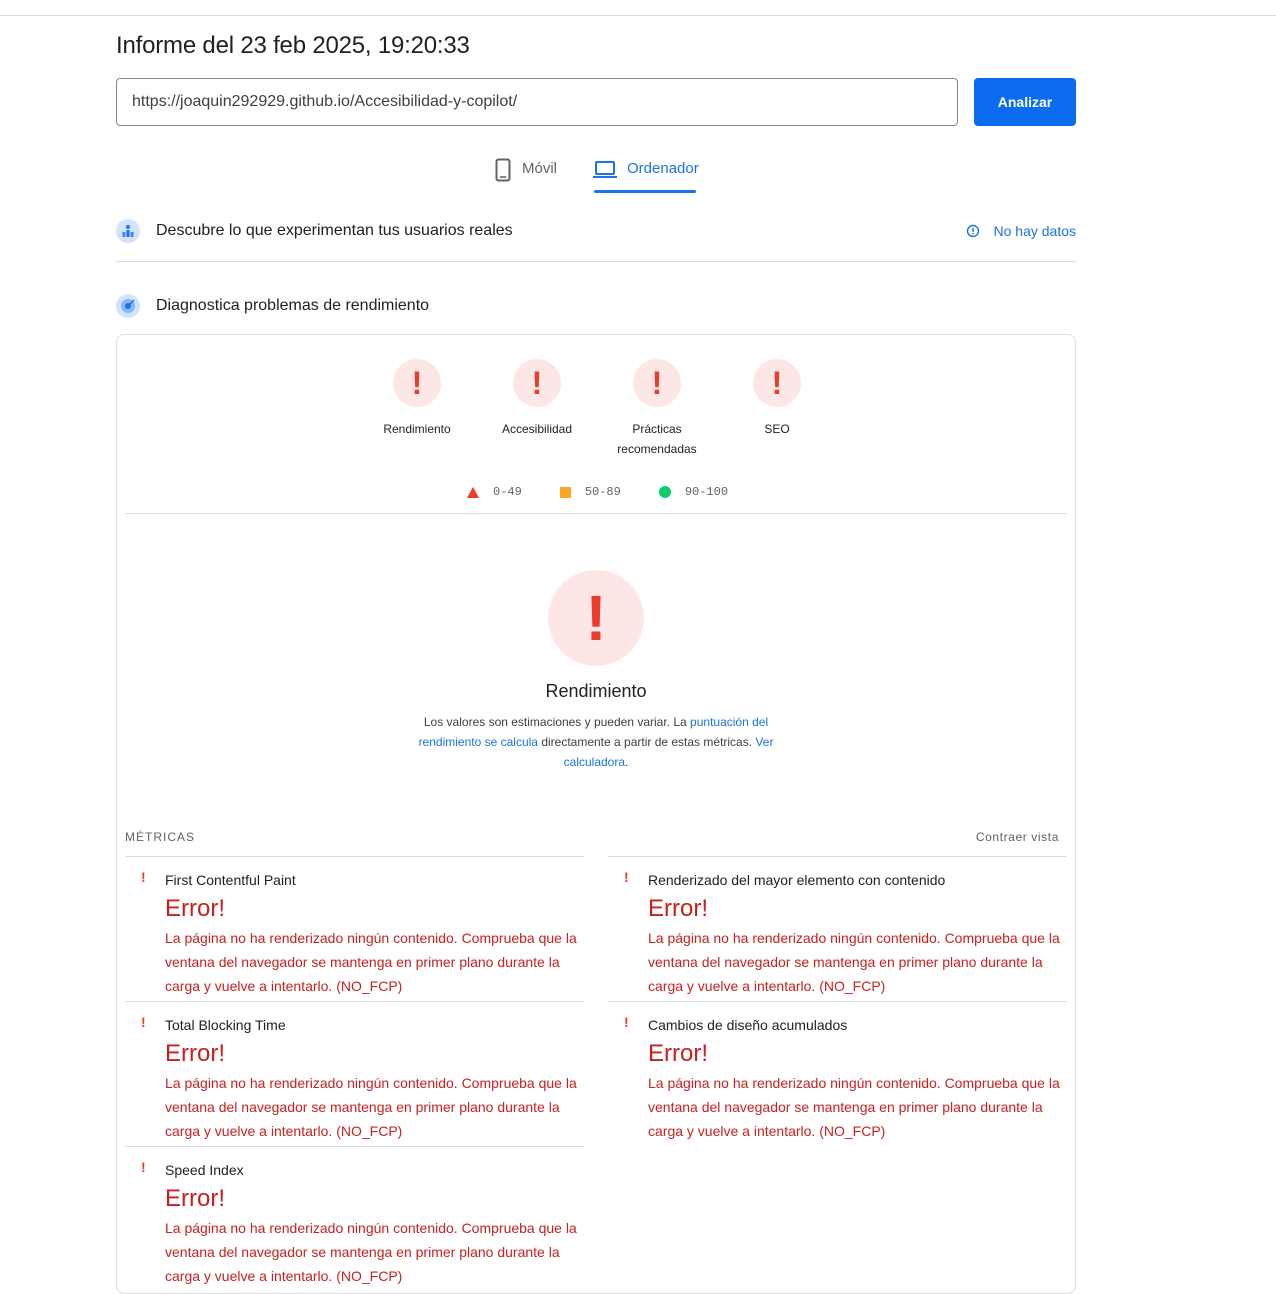  What do you see at coordinates (664, 492) in the screenshot?
I see `circle-icon` at bounding box center [664, 492].